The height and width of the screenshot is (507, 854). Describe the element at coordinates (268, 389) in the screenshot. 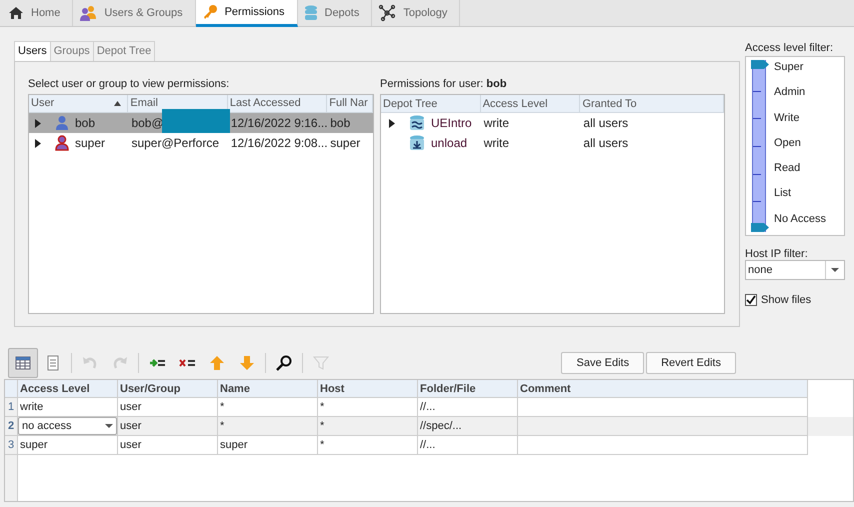

I see `column-header: Name` at that location.